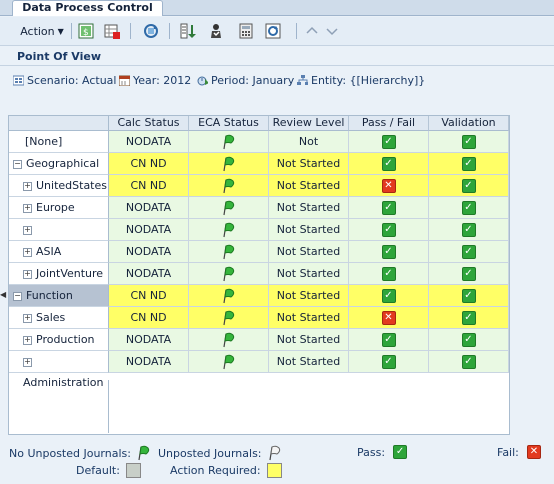  Describe the element at coordinates (86, 31) in the screenshot. I see `spreadsheet-calc-button: $` at that location.